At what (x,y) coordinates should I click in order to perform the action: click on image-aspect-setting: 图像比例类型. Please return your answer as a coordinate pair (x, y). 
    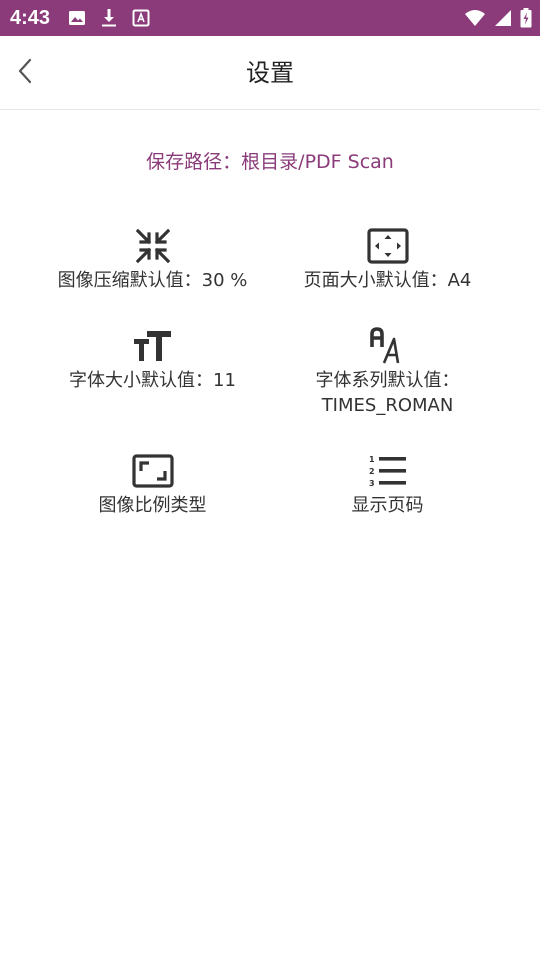
    Looking at the image, I should click on (152, 501).